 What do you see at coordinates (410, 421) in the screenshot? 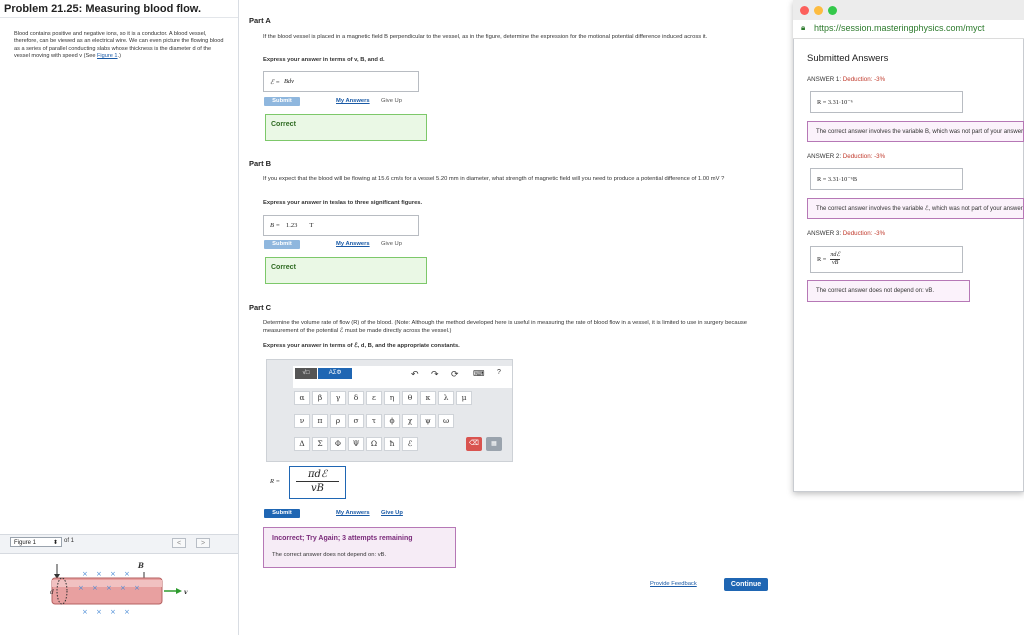
I see `symbol-button: χ` at bounding box center [410, 421].